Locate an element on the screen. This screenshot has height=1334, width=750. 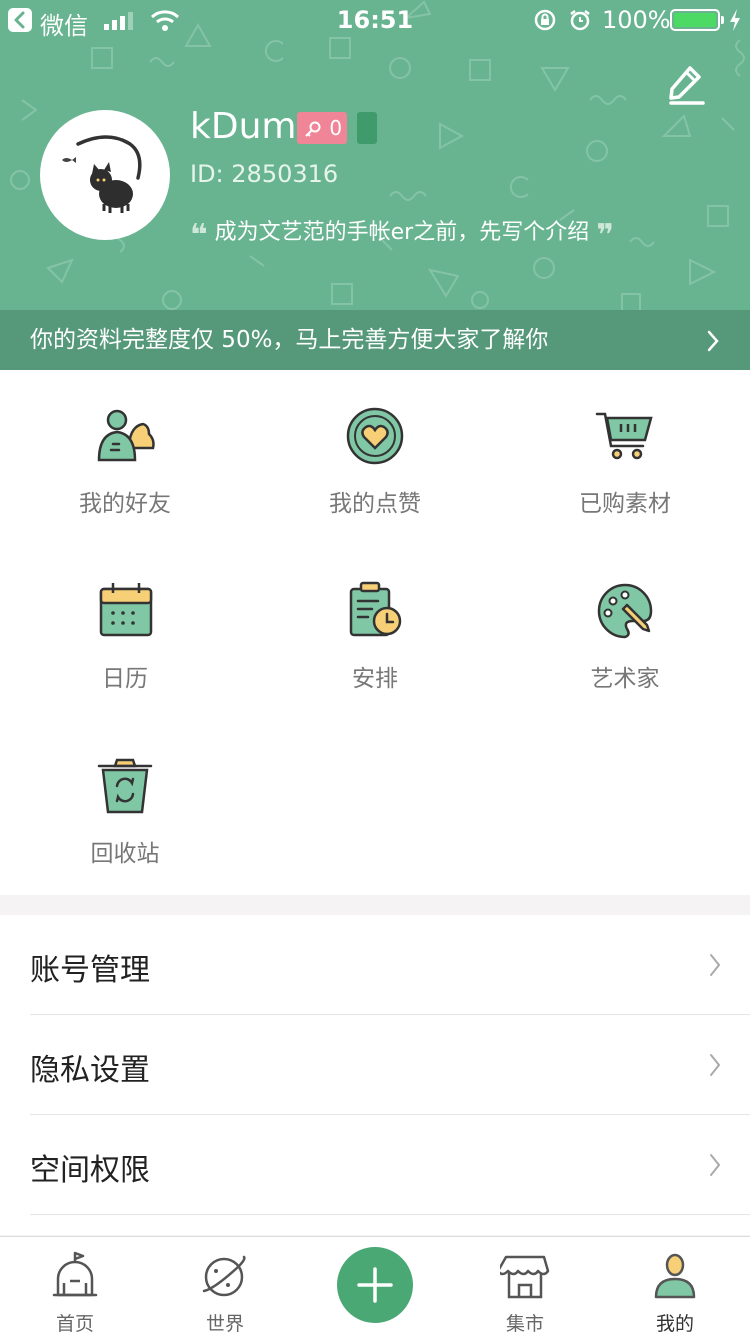
heart-like-icon is located at coordinates (375, 436).